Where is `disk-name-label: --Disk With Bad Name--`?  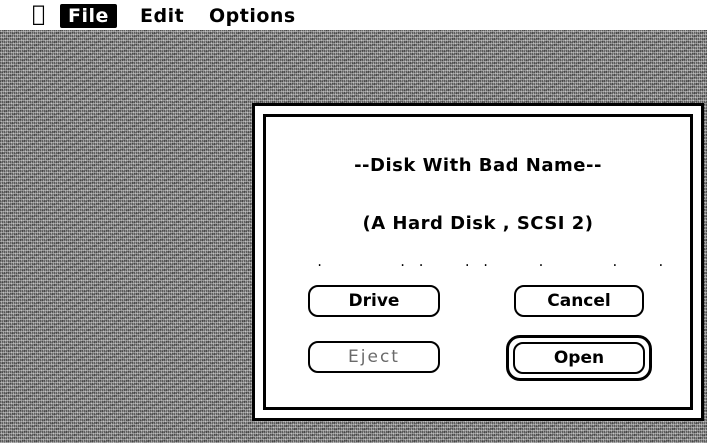
disk-name-label: --Disk With Bad Name-- is located at coordinates (478, 165).